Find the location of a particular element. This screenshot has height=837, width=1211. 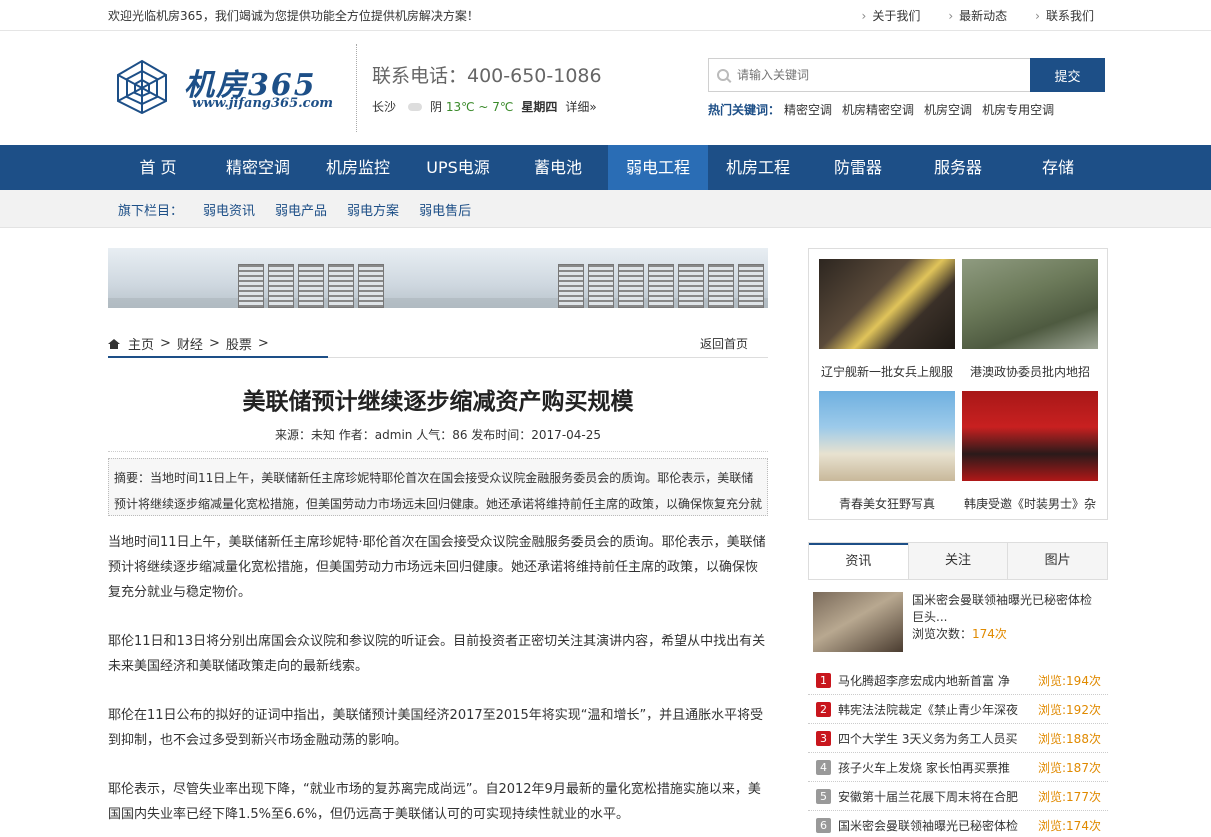

rank-title: 韩宪法法院裁定《禁止青少年深夜 is located at coordinates (928, 709).